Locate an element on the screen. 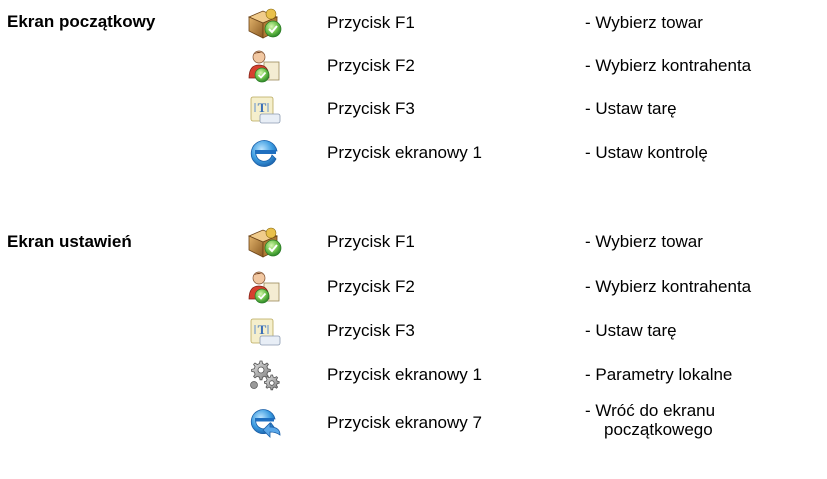 This screenshot has height=479, width=827. return-home-icon is located at coordinates (264, 423).